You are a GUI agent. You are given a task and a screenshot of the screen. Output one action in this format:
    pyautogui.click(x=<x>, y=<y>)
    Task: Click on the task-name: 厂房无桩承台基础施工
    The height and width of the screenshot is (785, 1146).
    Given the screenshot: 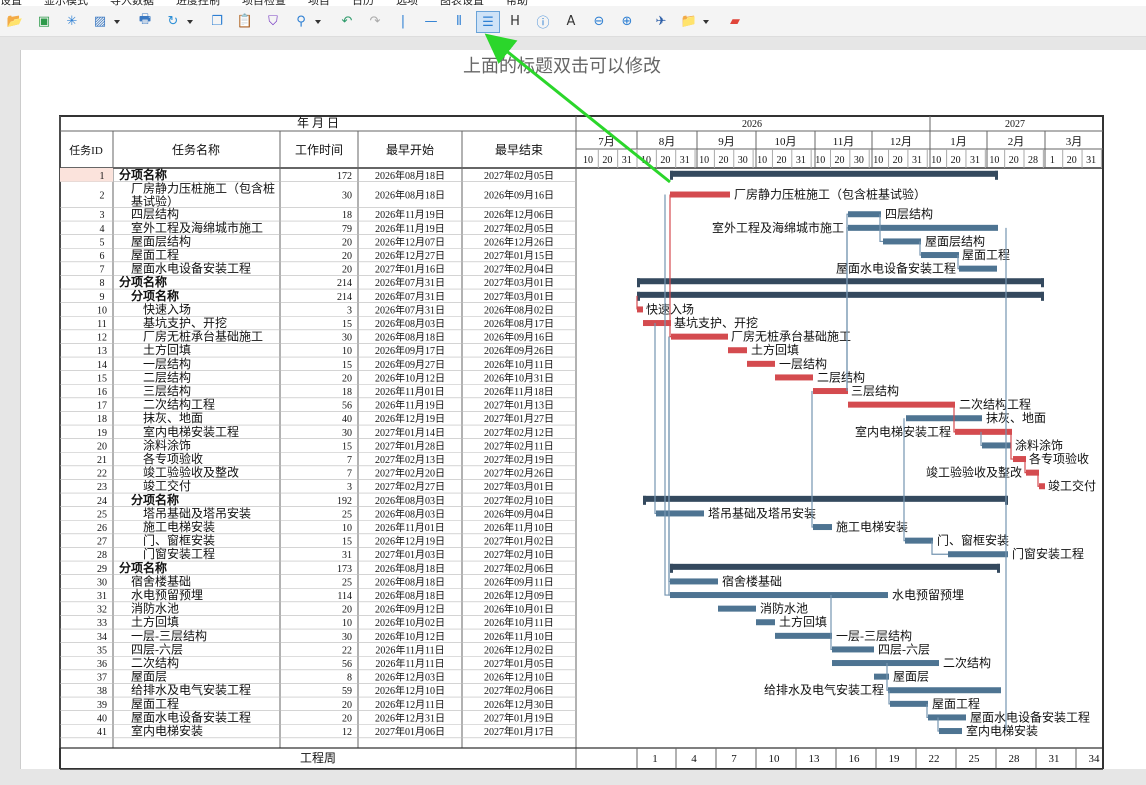 What is the action you would take?
    pyautogui.click(x=203, y=336)
    